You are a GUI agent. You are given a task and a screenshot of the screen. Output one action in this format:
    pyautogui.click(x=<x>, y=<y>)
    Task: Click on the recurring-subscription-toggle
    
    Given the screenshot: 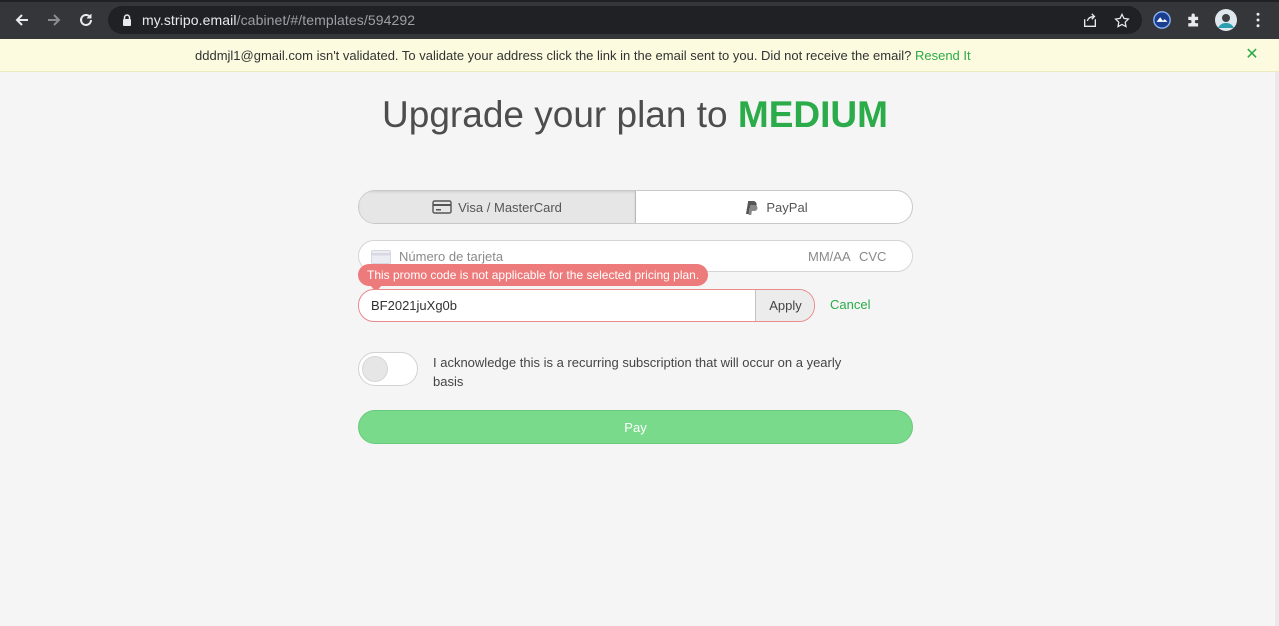 What is the action you would take?
    pyautogui.click(x=388, y=369)
    